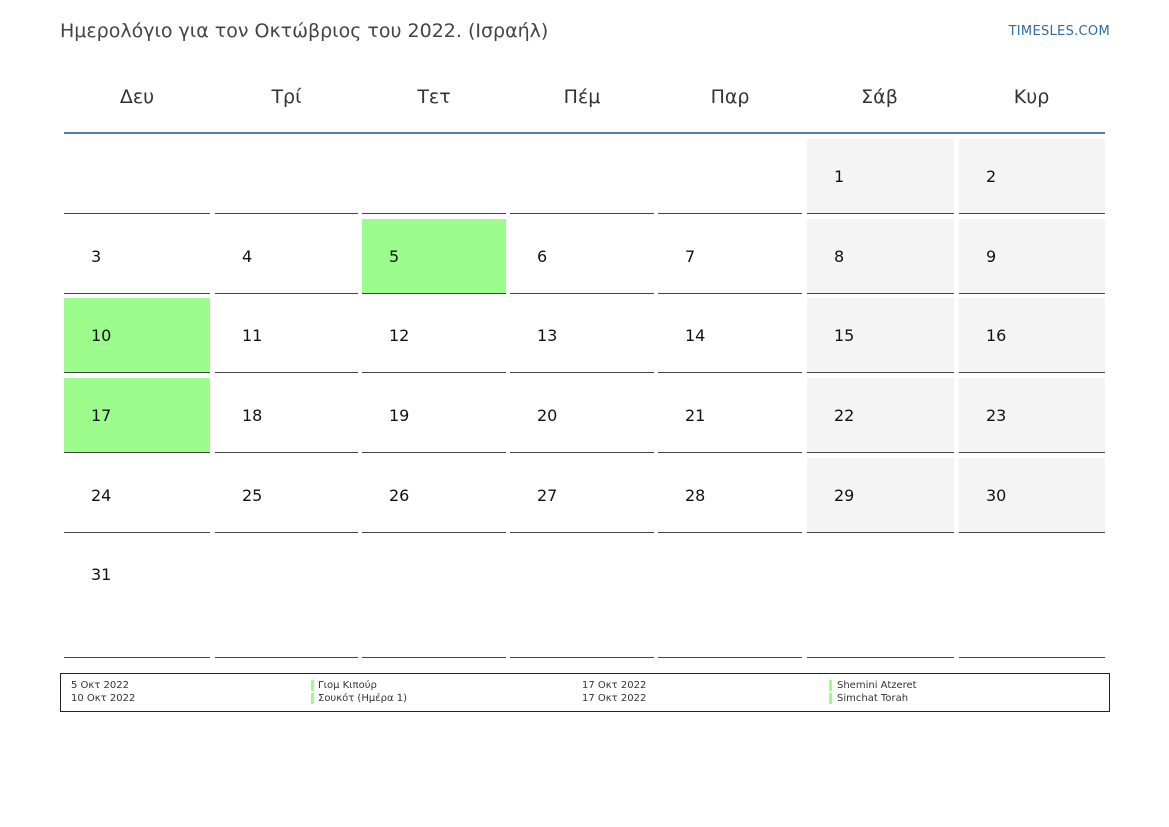  I want to click on day-number: 31, so click(101, 574).